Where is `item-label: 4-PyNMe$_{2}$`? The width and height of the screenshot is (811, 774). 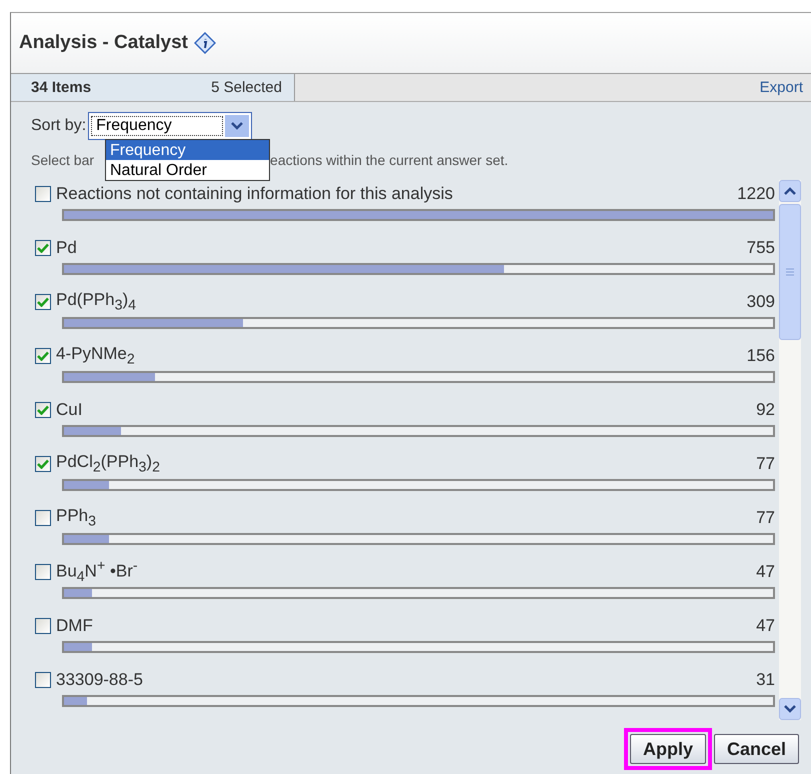 item-label: 4-PyNMe$_{2}$ is located at coordinates (96, 356).